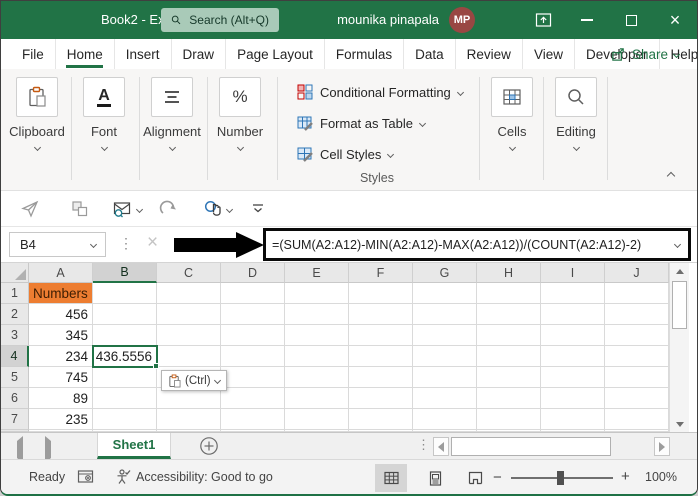  Describe the element at coordinates (388, 19) in the screenshot. I see `account-name: mounika pinapala` at that location.